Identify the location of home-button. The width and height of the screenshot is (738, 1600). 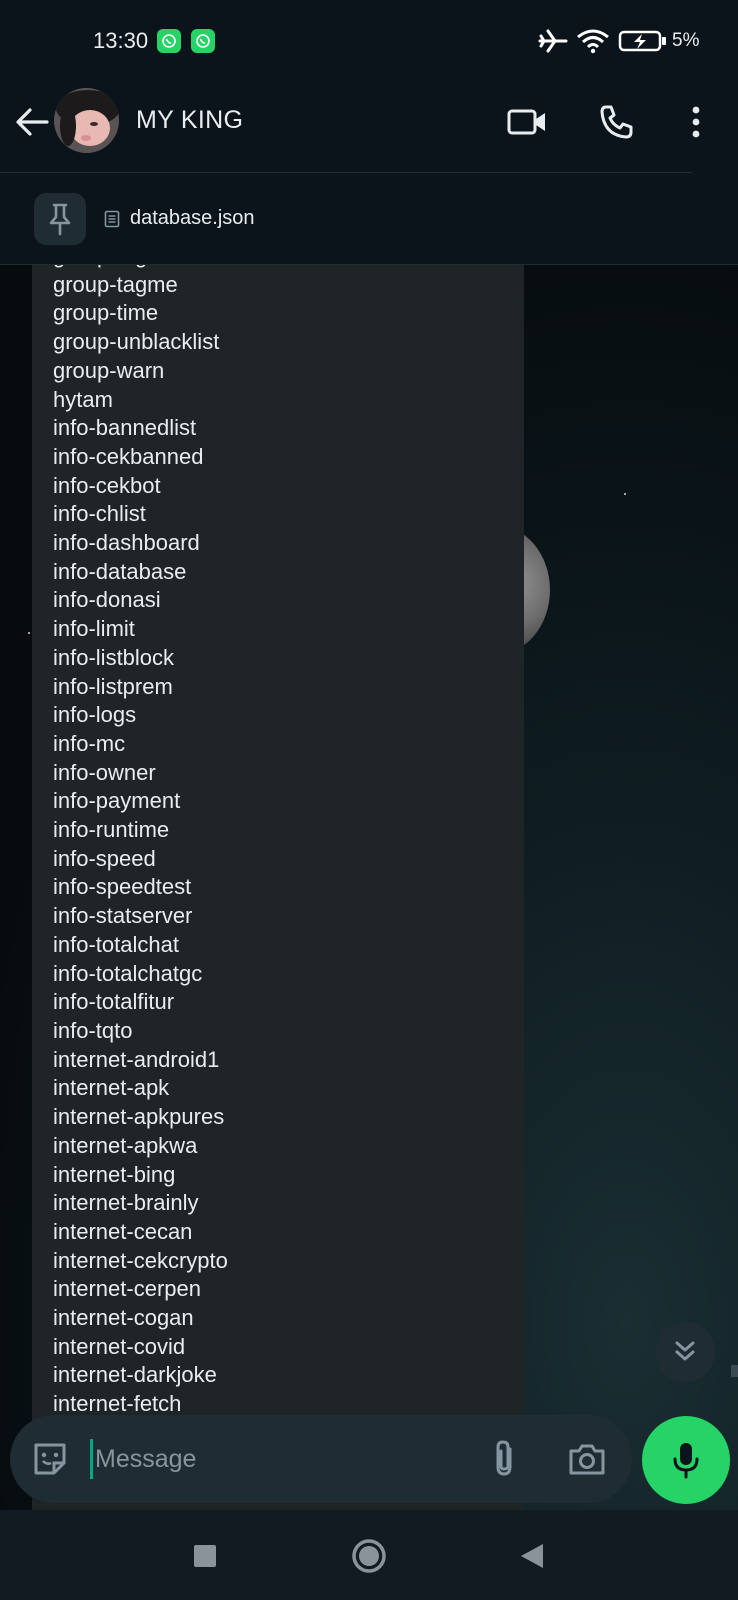
(369, 1556).